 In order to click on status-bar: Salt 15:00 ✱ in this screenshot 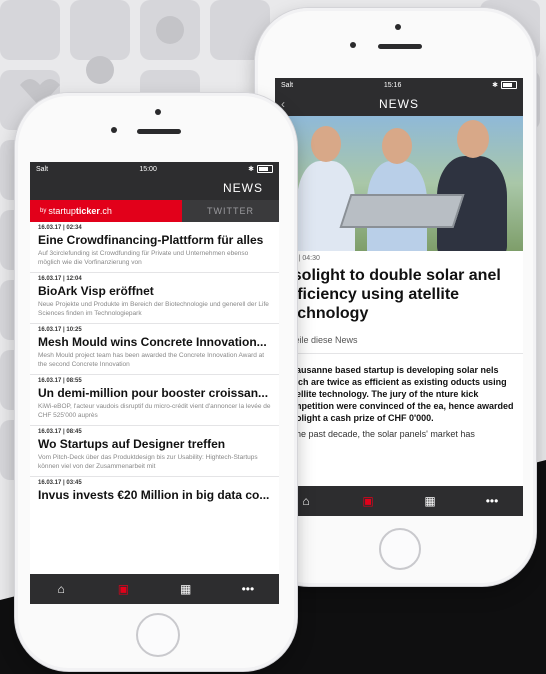, I will do `click(154, 169)`.